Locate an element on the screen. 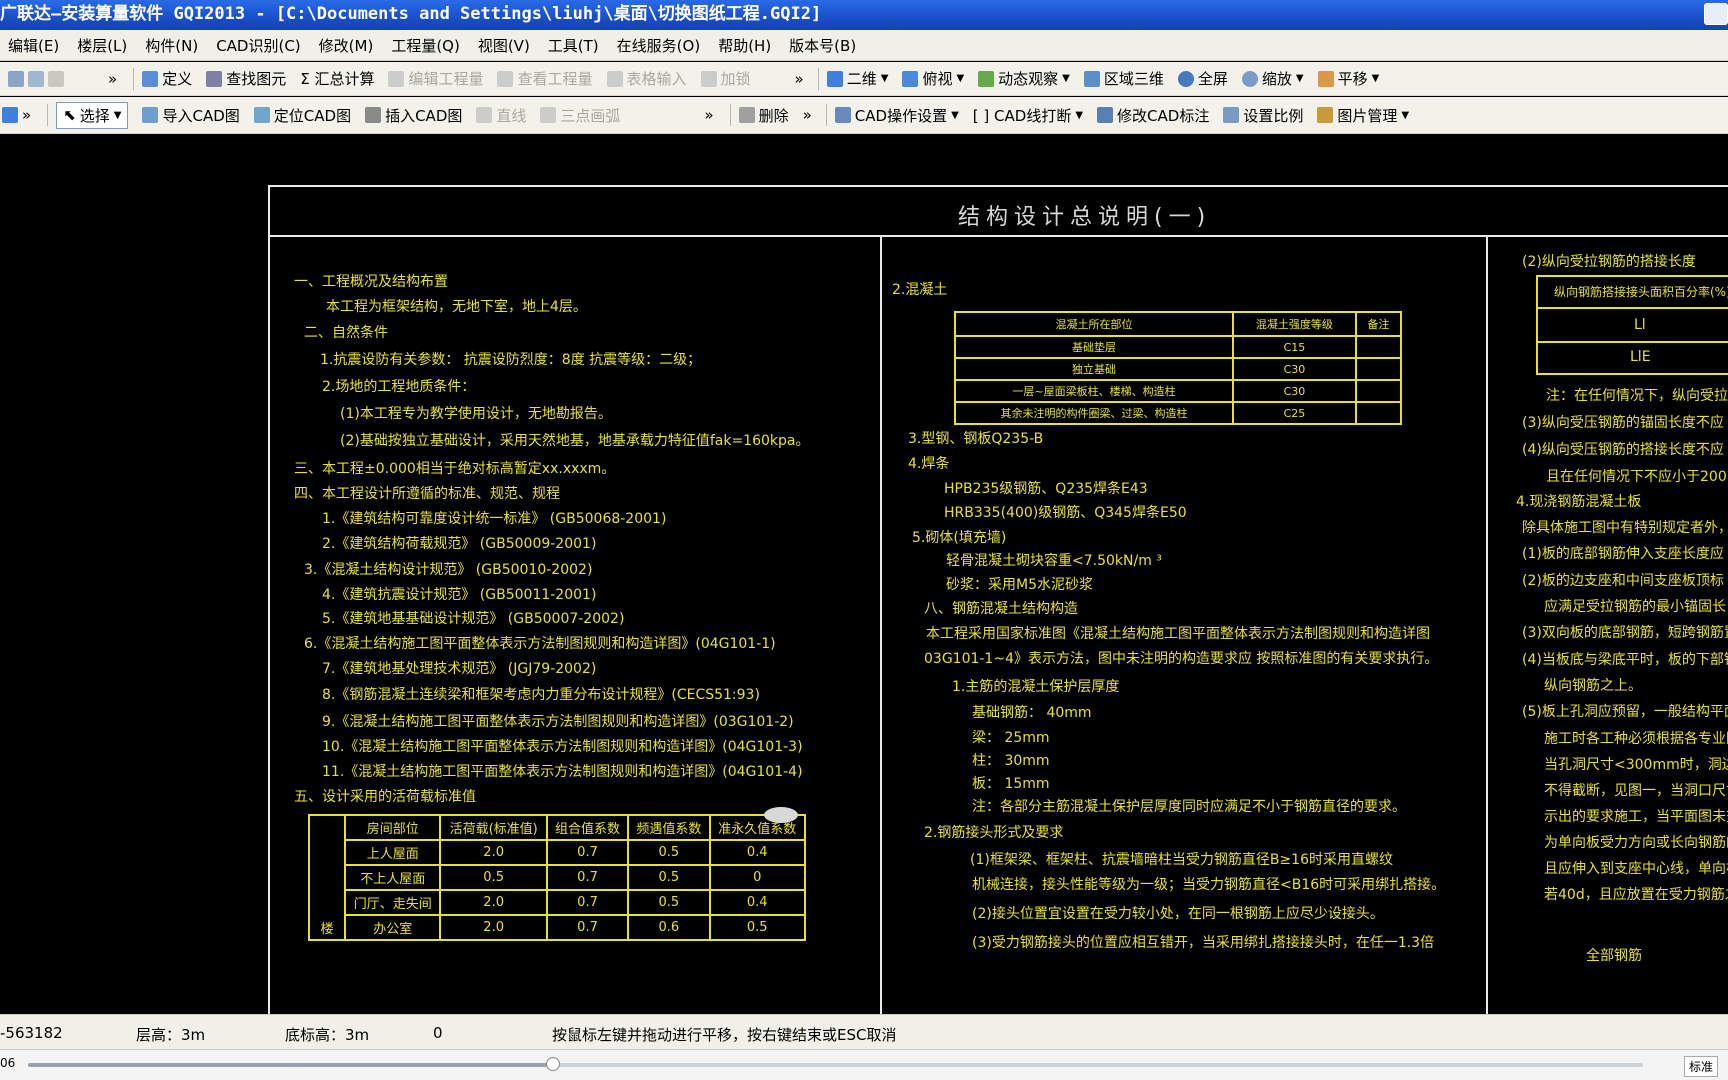 The height and width of the screenshot is (1080, 1728). note-line: 注：在任何情况下，纵向受拉钢筋 is located at coordinates (1637, 396).